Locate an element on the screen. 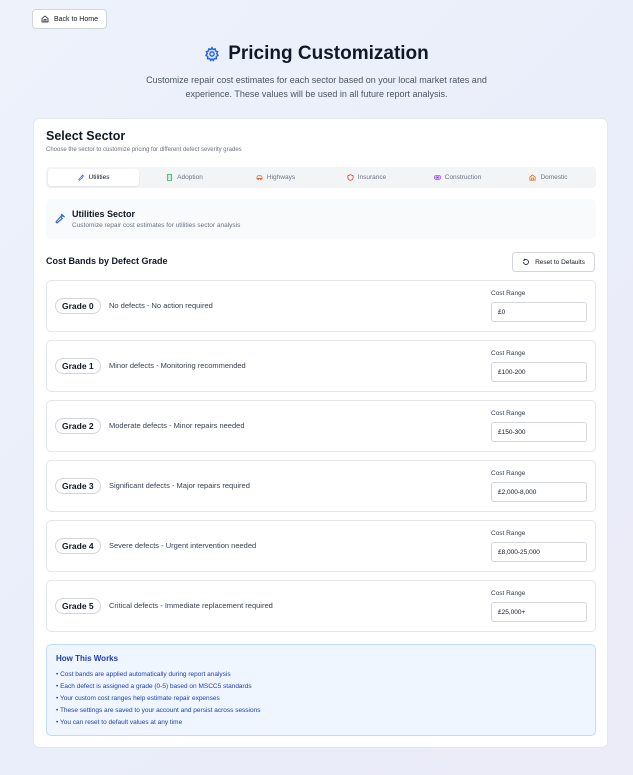 This screenshot has width=633, height=775. gear-icon is located at coordinates (212, 54).